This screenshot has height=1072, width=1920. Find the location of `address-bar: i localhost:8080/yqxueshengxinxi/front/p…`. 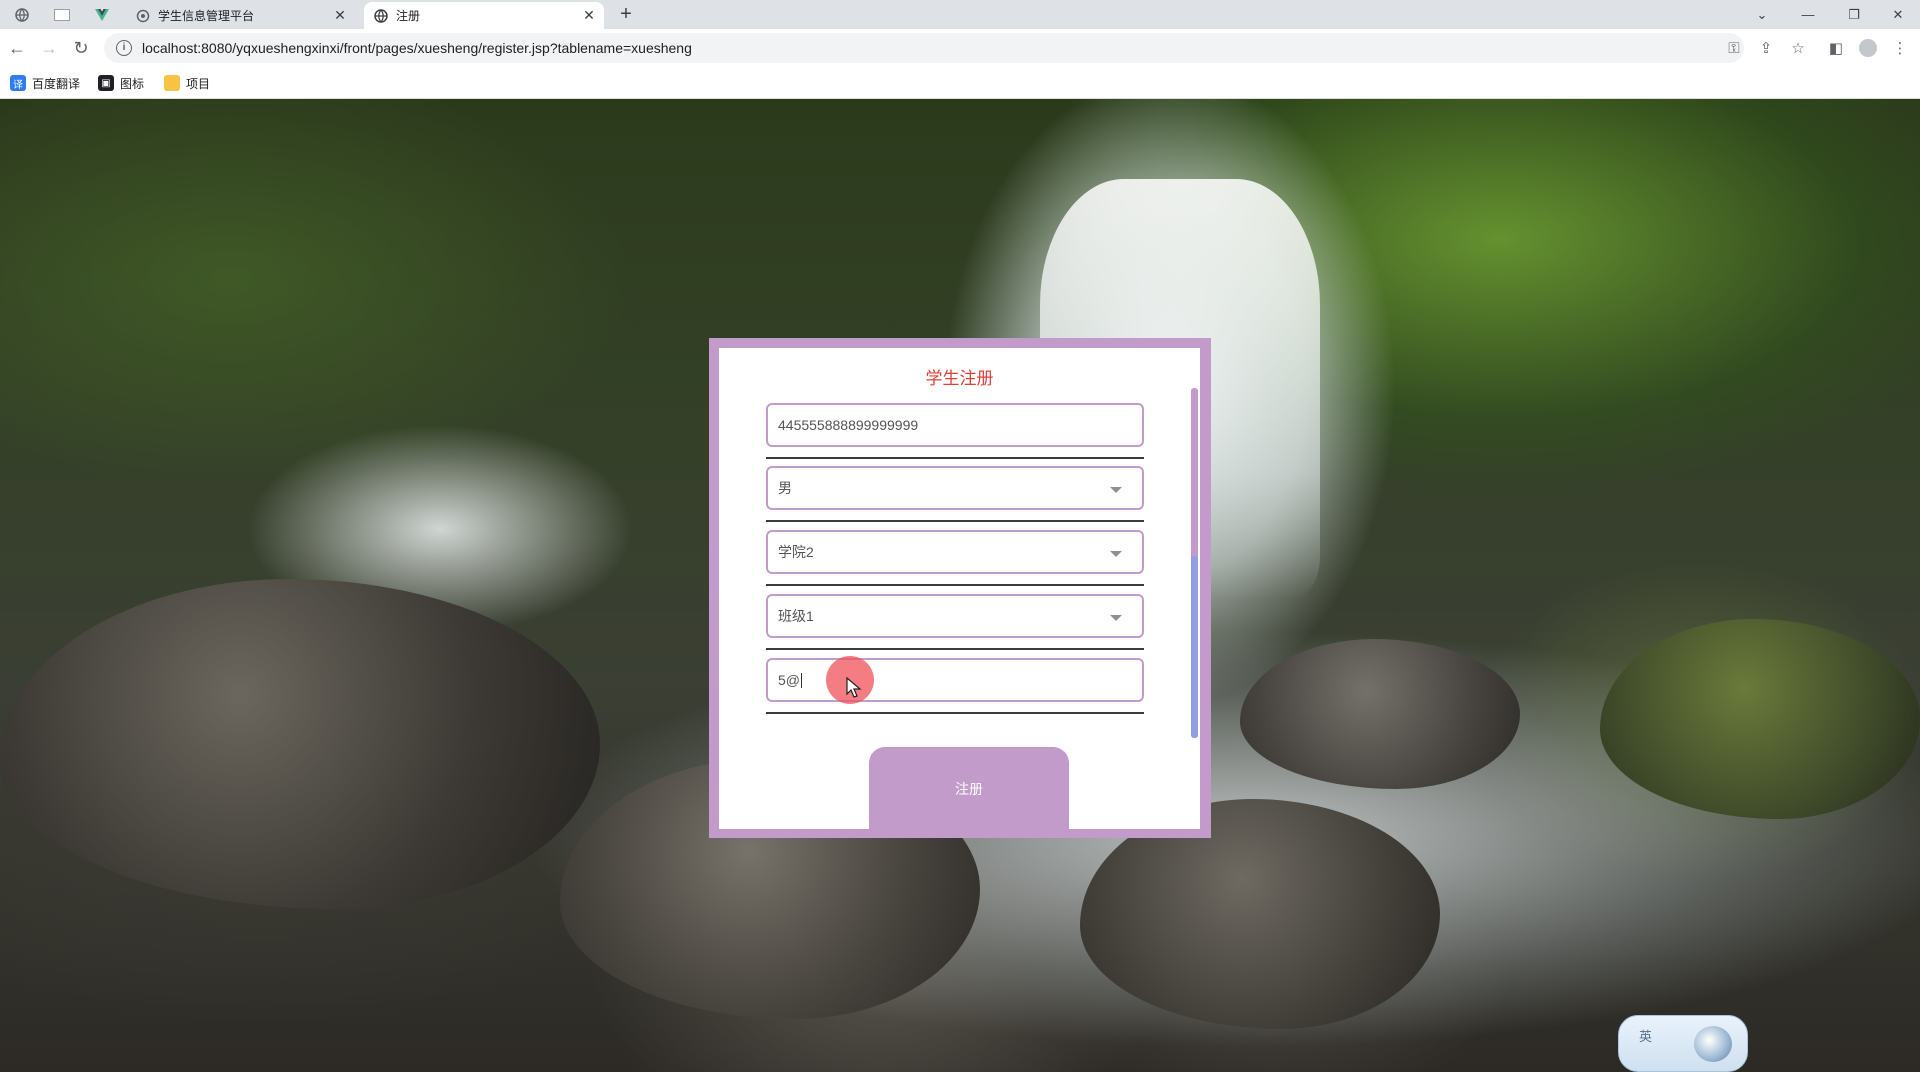

address-bar: i localhost:8080/yqxueshengxinxi/front/p… is located at coordinates (924, 48).